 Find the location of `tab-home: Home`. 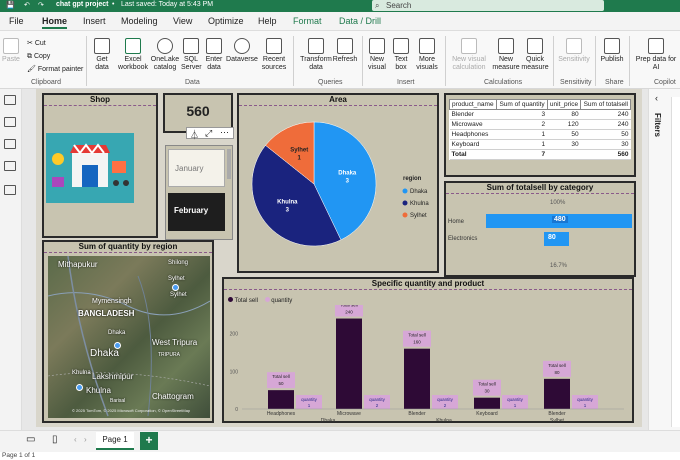

tab-home: Home is located at coordinates (55, 22).